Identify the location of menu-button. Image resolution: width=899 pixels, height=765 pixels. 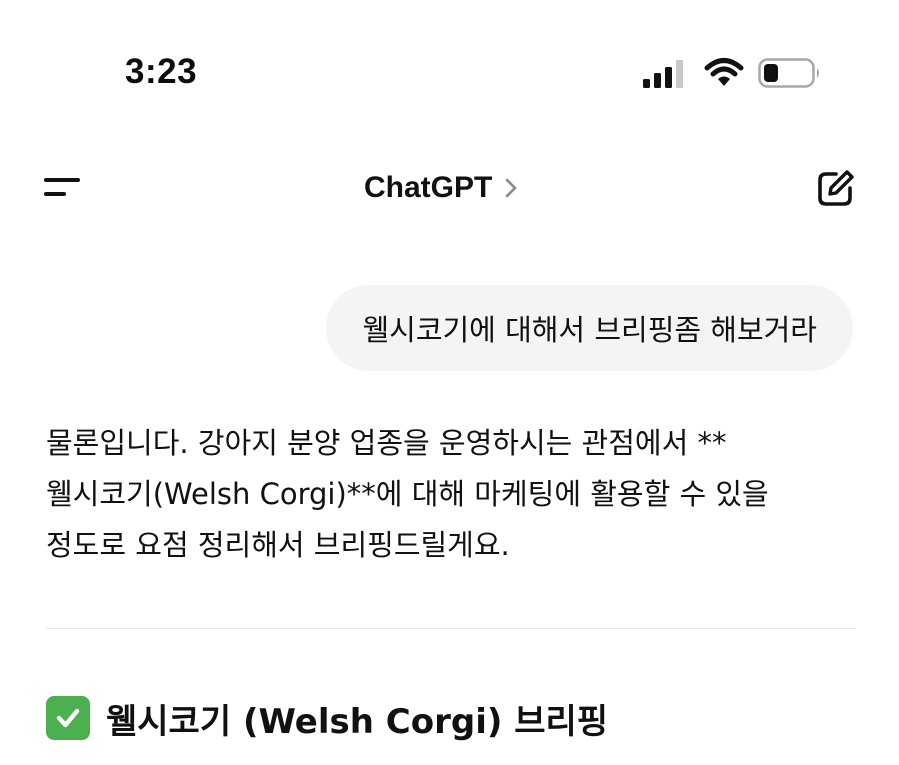
(63, 188).